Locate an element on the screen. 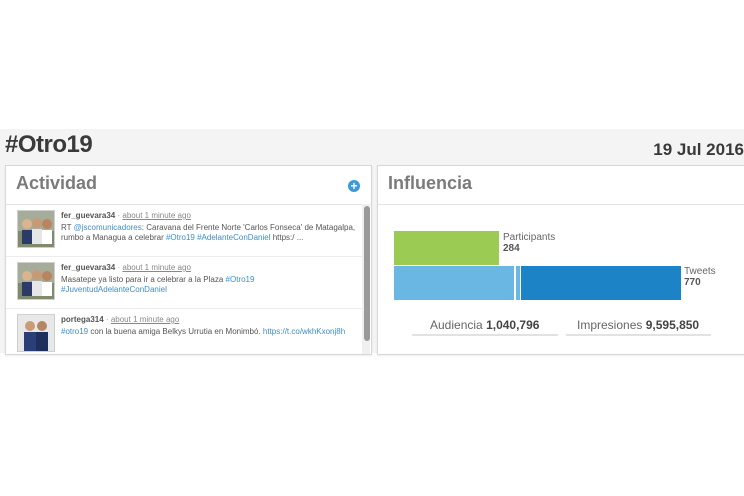  tweet-link: #JuventudAdelanteConDaniel is located at coordinates (114, 289).